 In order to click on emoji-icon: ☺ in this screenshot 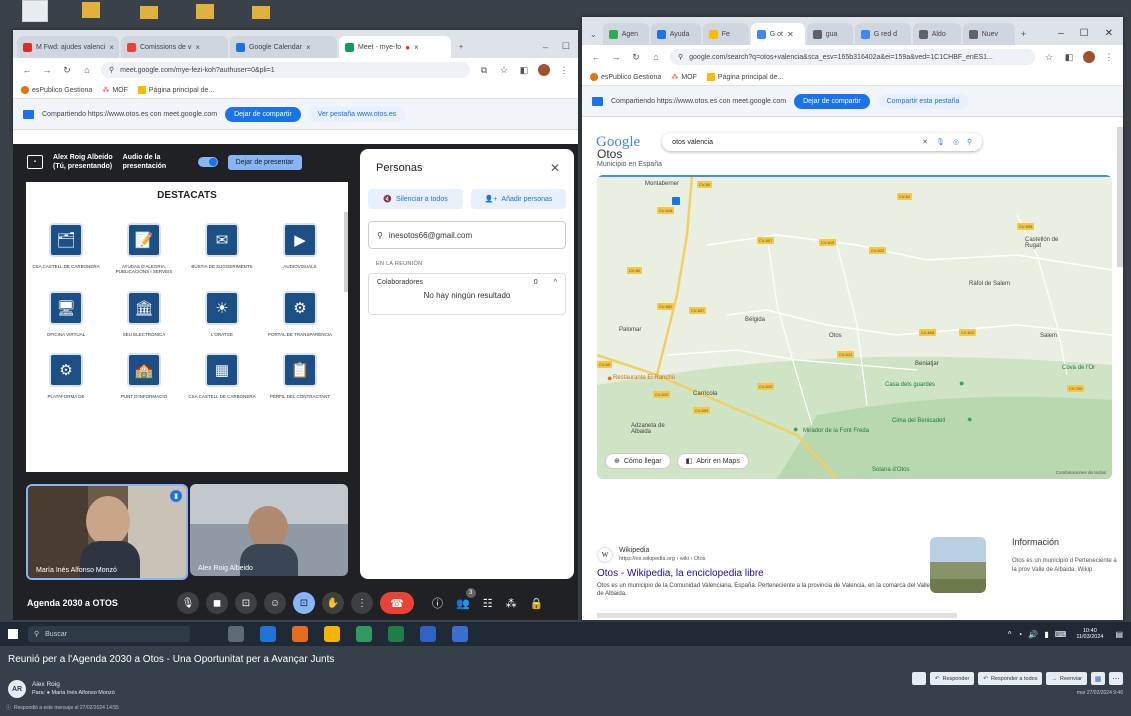, I will do `click(275, 603)`.